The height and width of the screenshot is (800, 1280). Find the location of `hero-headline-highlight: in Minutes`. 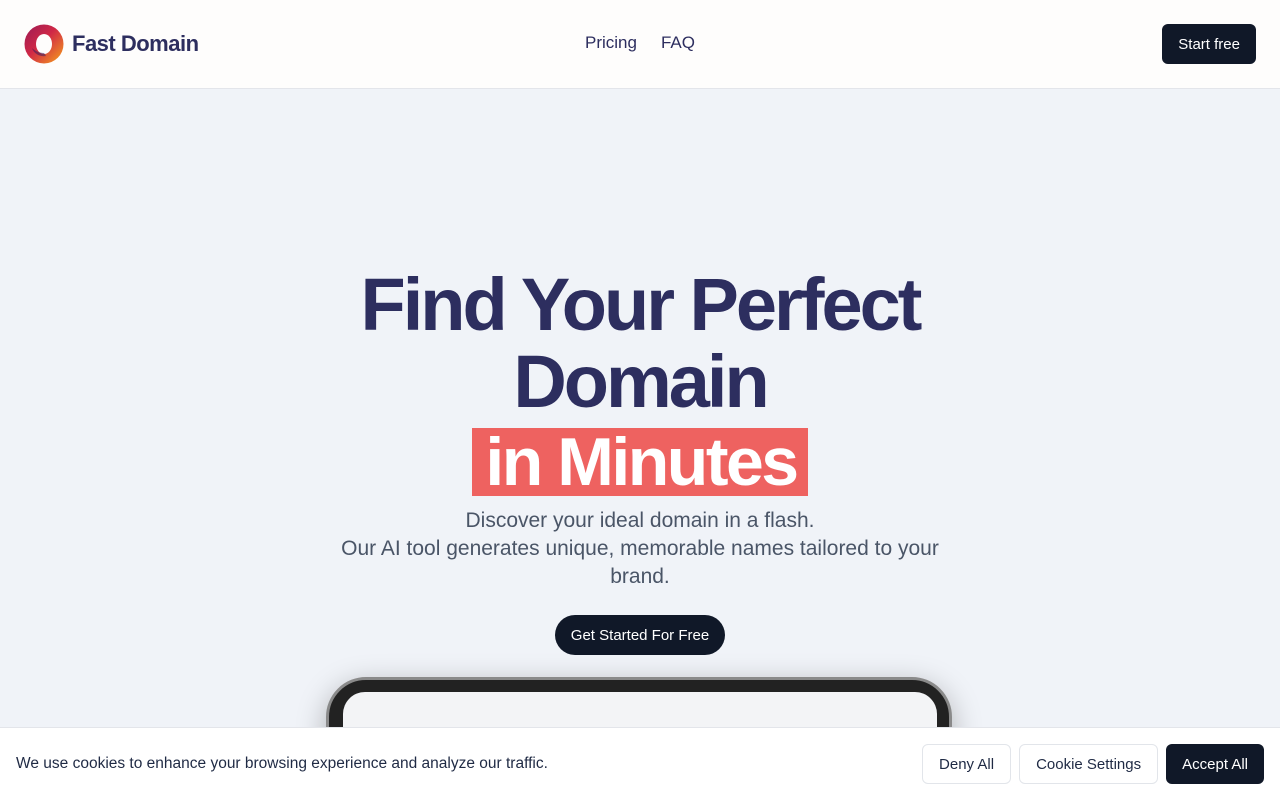

hero-headline-highlight: in Minutes is located at coordinates (640, 462).